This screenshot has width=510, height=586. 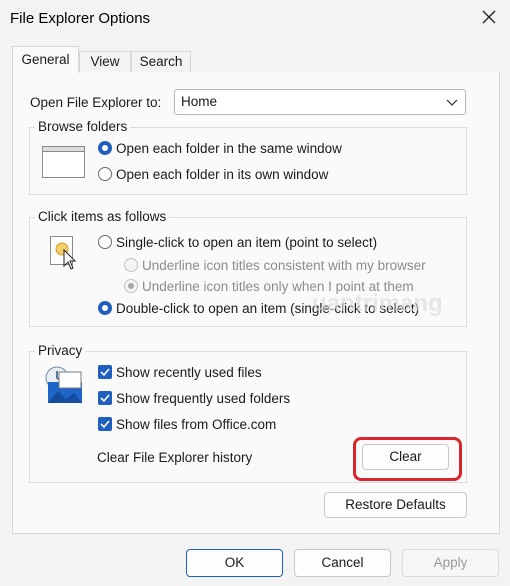 What do you see at coordinates (105, 242) in the screenshot?
I see `single-click-radio` at bounding box center [105, 242].